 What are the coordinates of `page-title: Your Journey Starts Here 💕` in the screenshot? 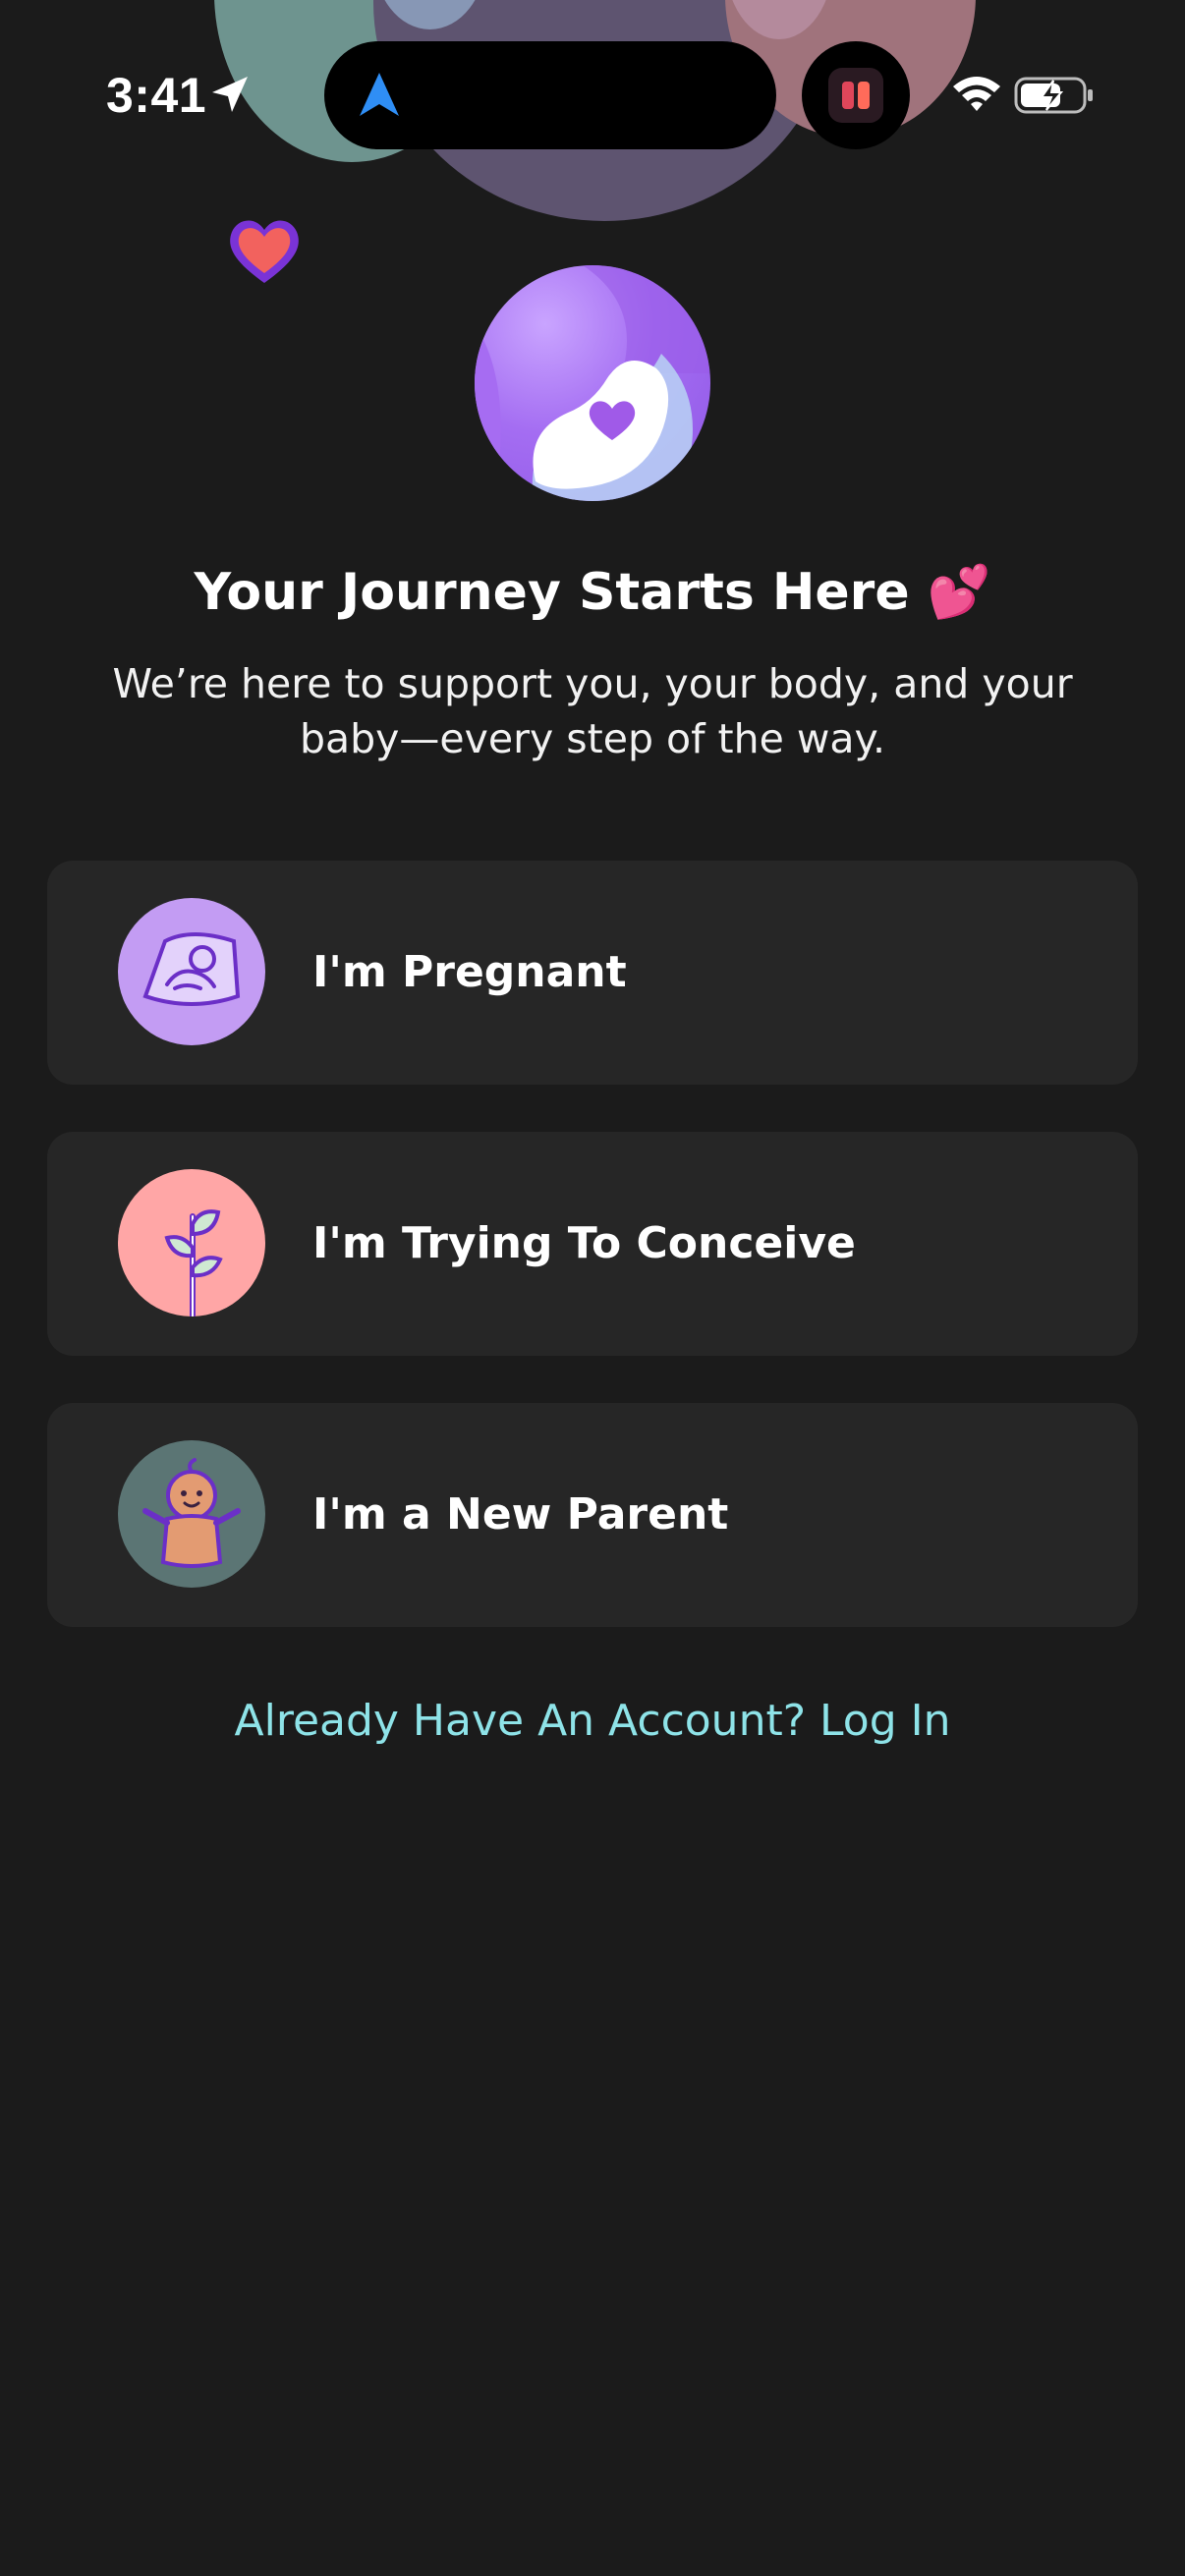 It's located at (592, 592).